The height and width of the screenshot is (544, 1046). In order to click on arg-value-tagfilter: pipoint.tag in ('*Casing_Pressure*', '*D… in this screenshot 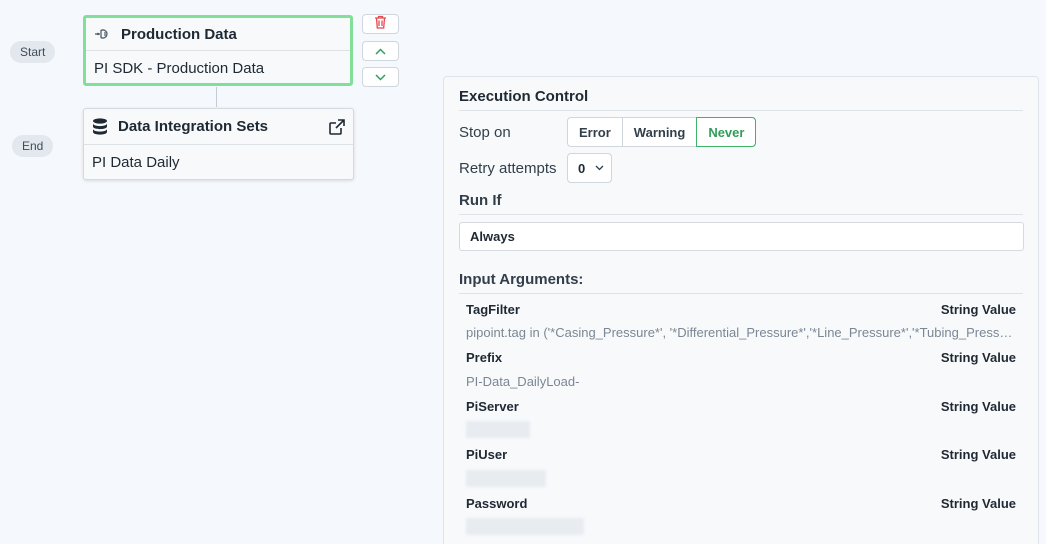, I will do `click(741, 332)`.